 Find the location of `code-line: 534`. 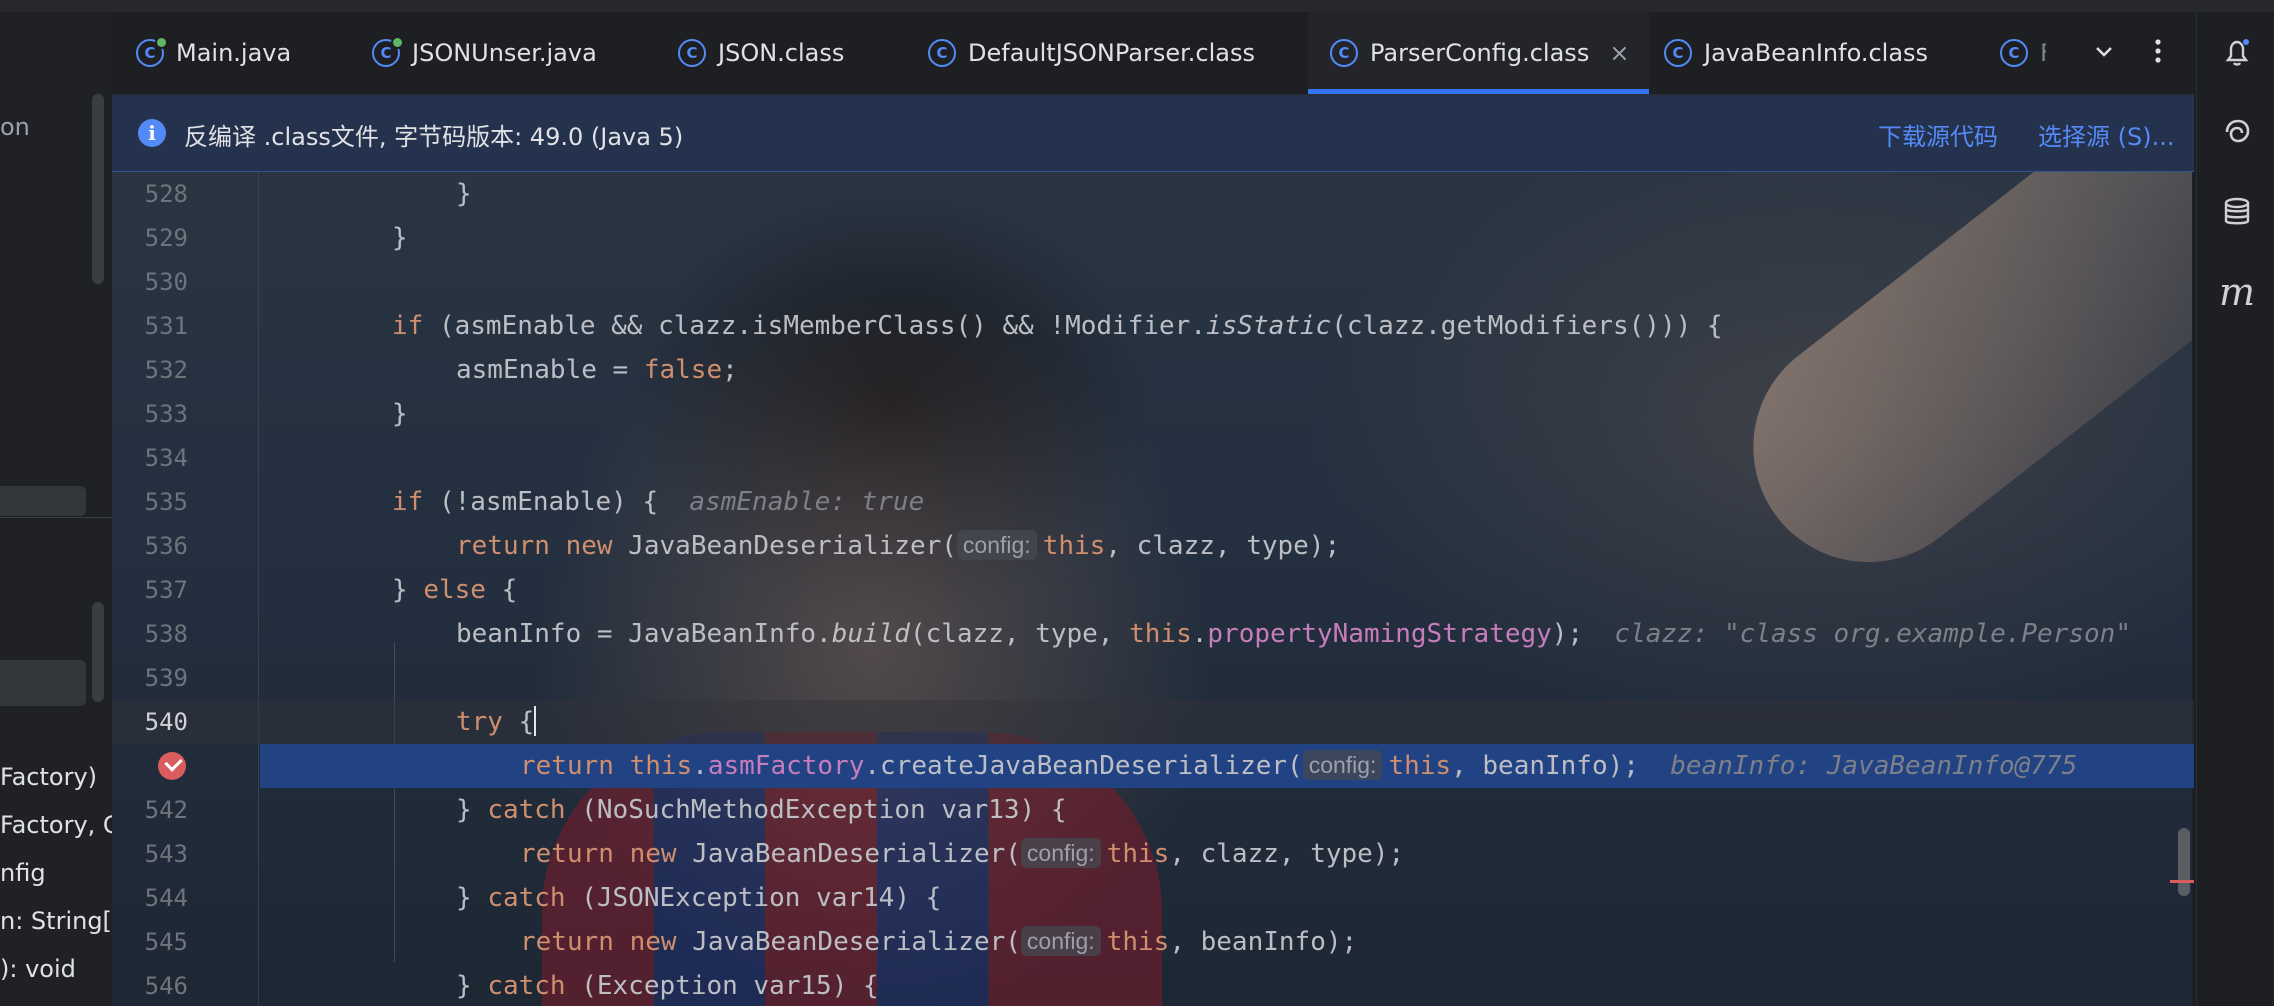

code-line: 534 is located at coordinates (1153, 458).